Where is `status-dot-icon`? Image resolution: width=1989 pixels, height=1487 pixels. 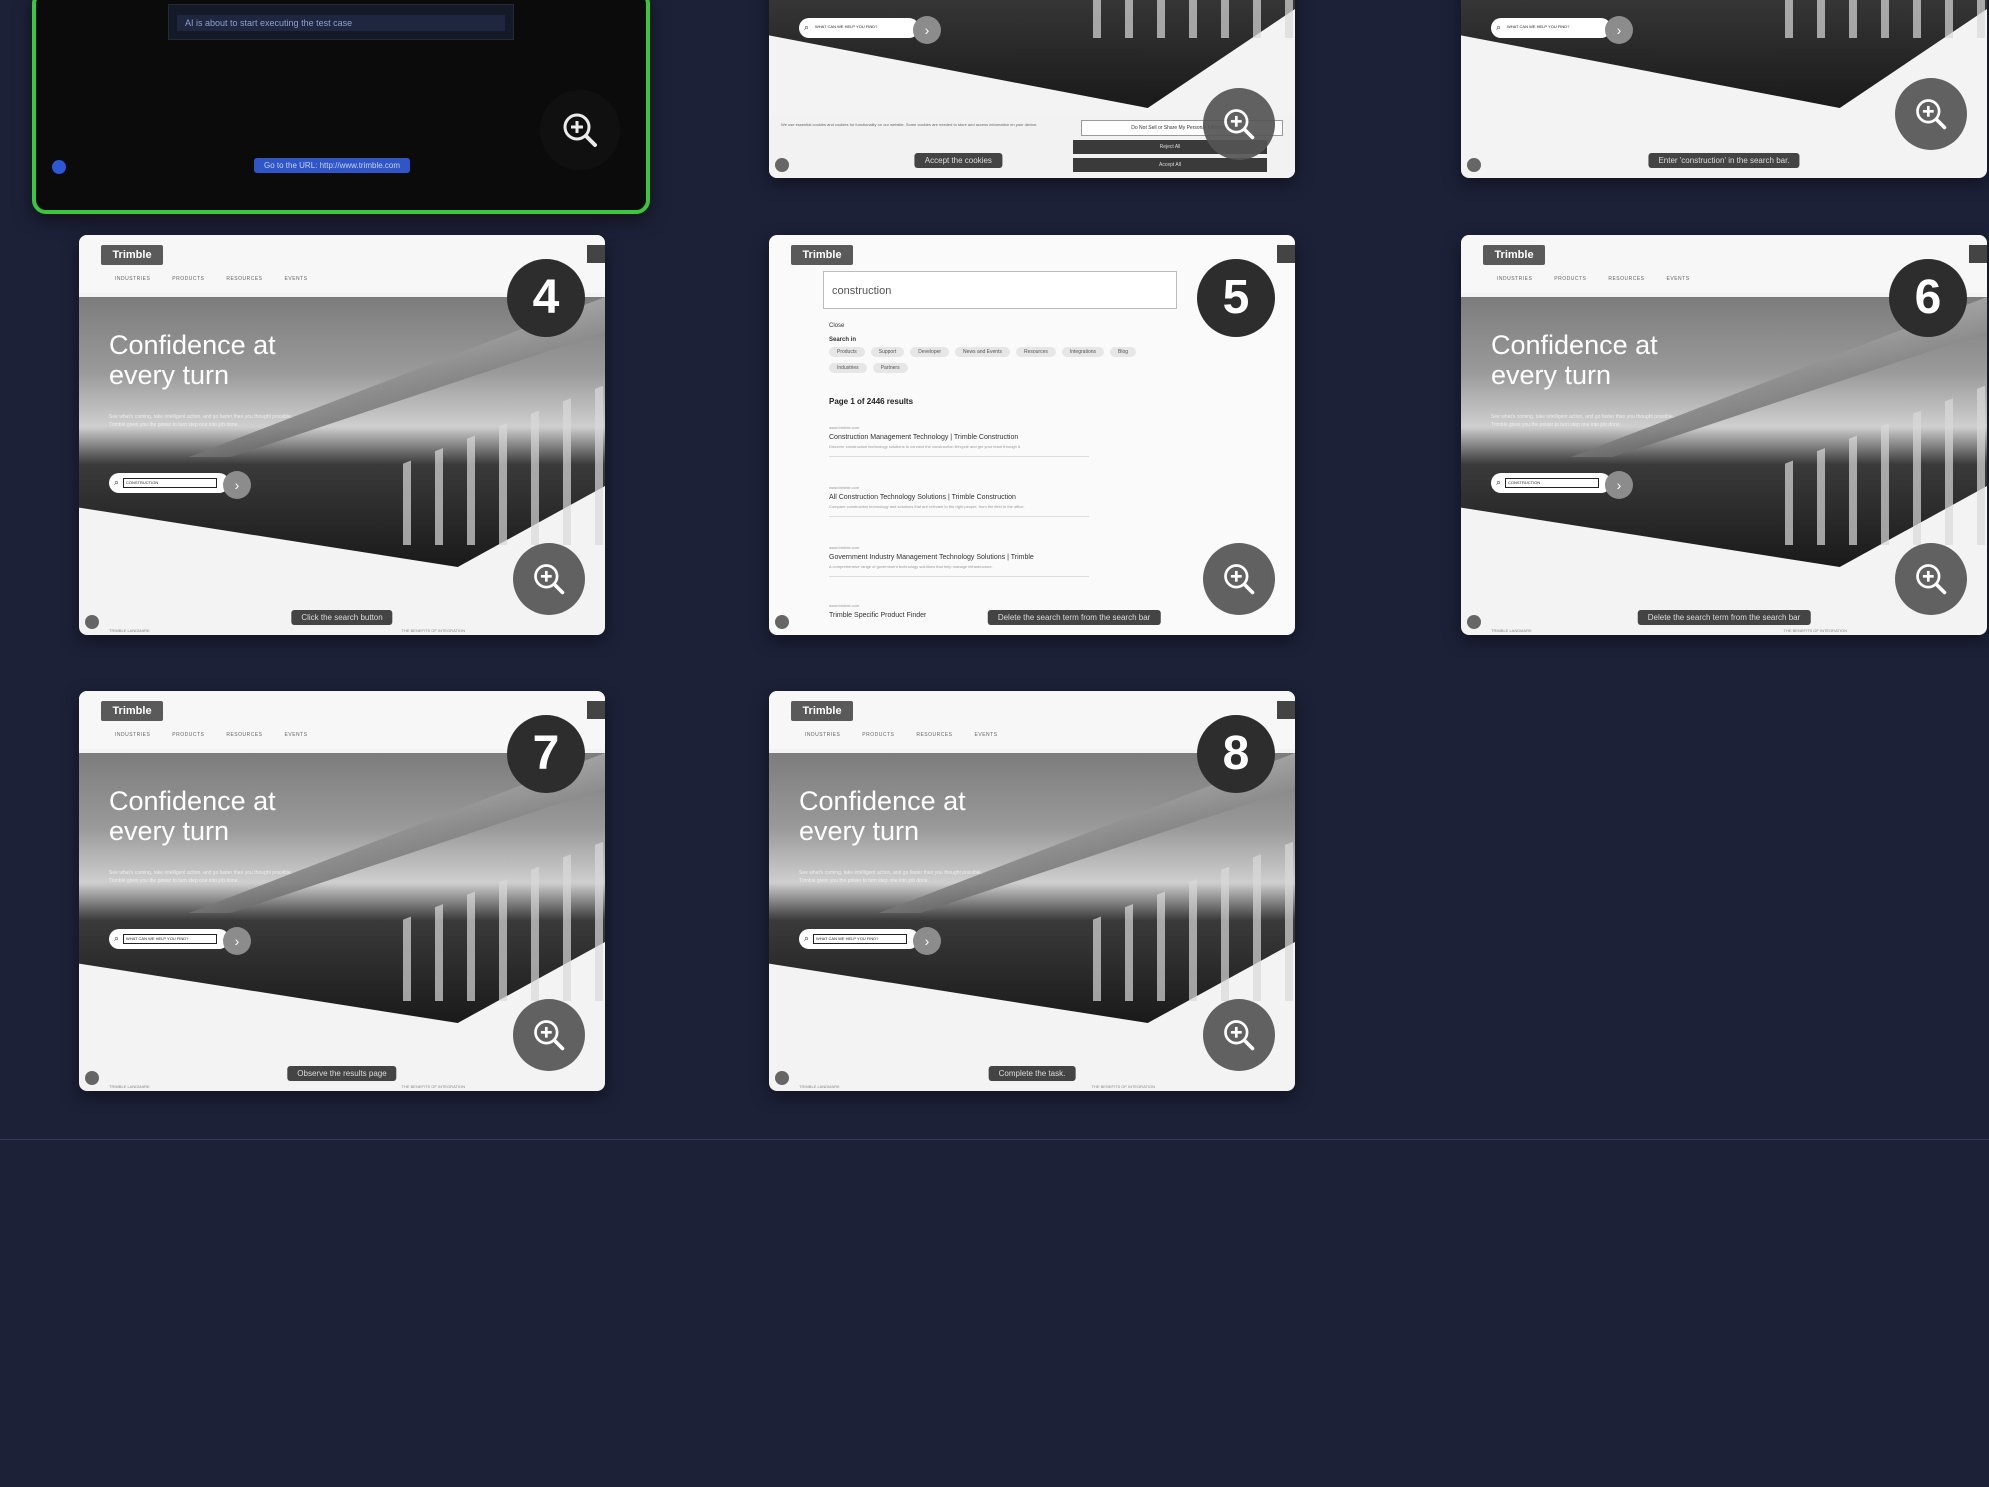
status-dot-icon is located at coordinates (59, 167).